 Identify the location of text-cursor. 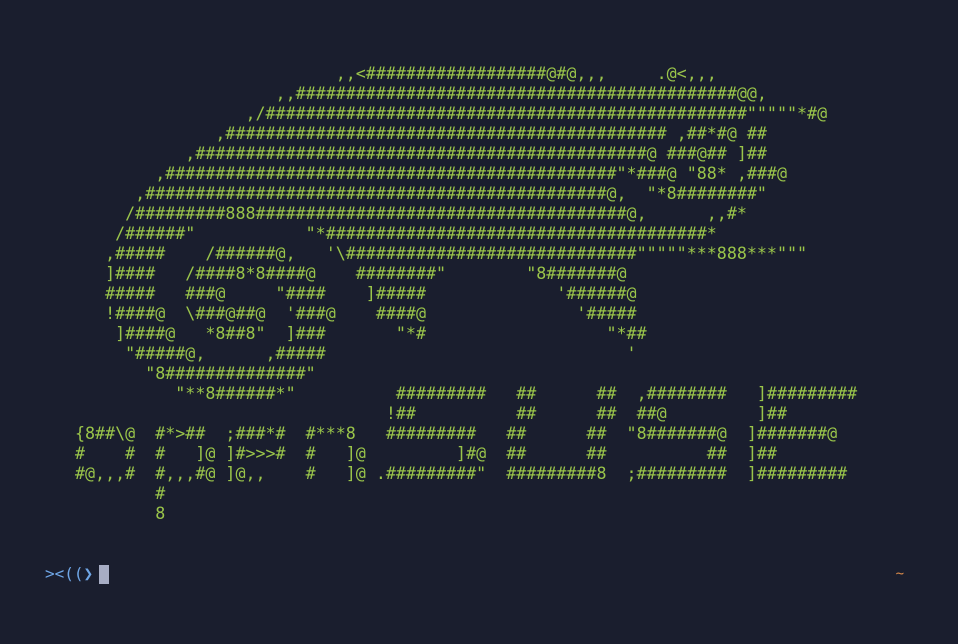
(104, 574).